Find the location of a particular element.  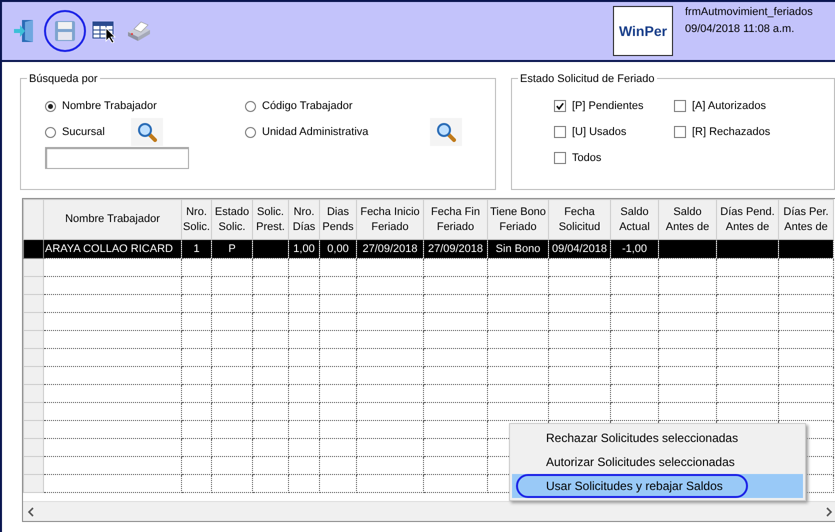

scroll-right-icon is located at coordinates (829, 511).